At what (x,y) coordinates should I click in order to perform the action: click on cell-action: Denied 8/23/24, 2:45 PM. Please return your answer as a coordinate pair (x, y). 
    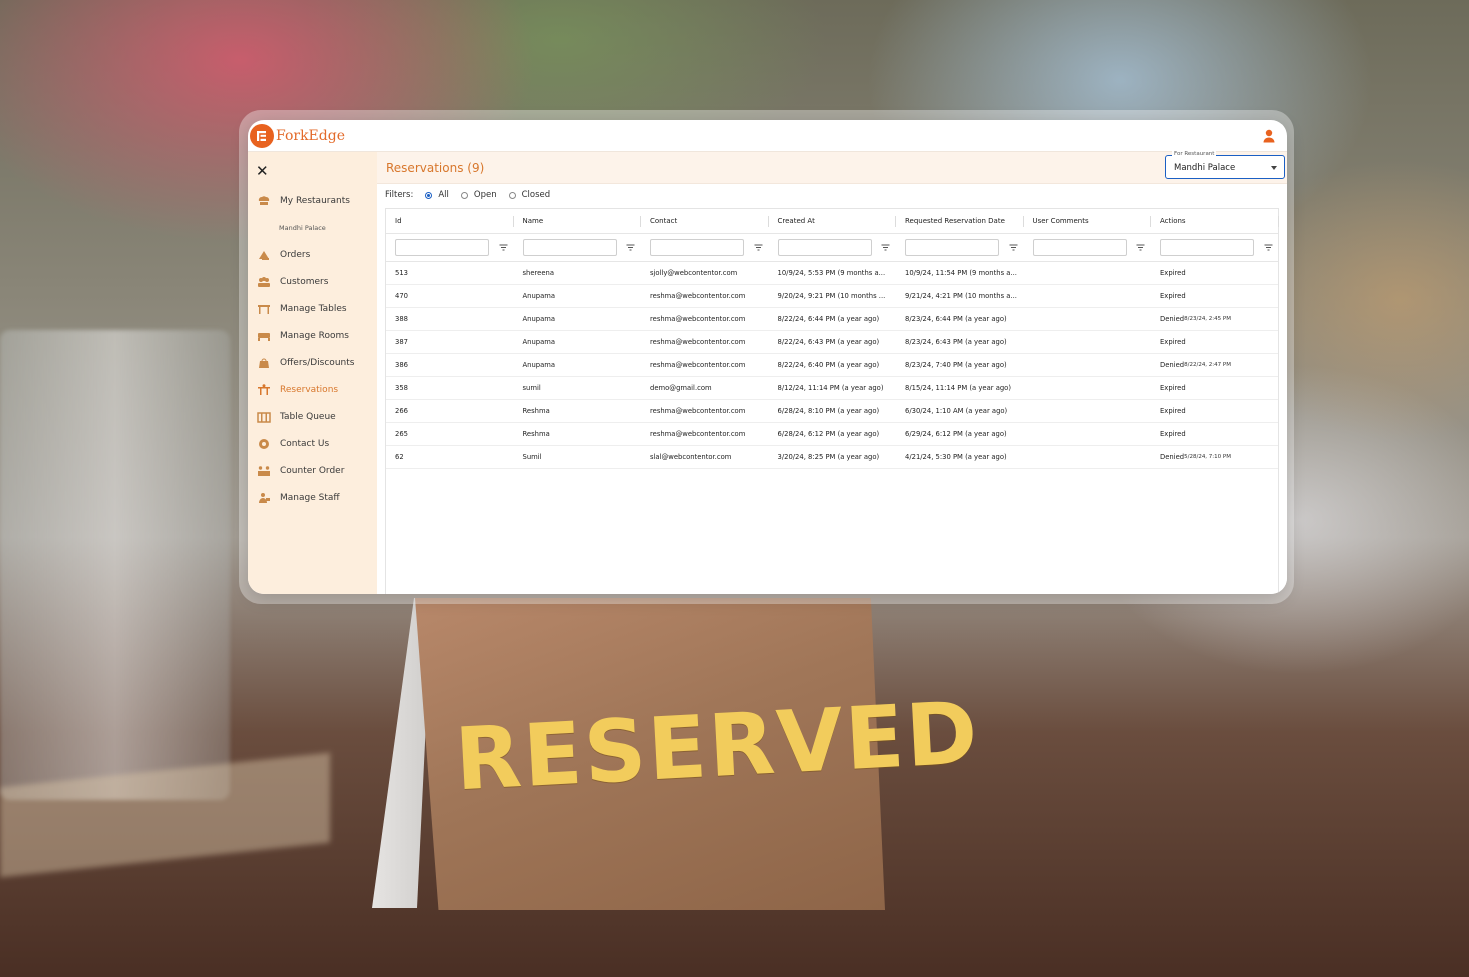
    Looking at the image, I should click on (1215, 319).